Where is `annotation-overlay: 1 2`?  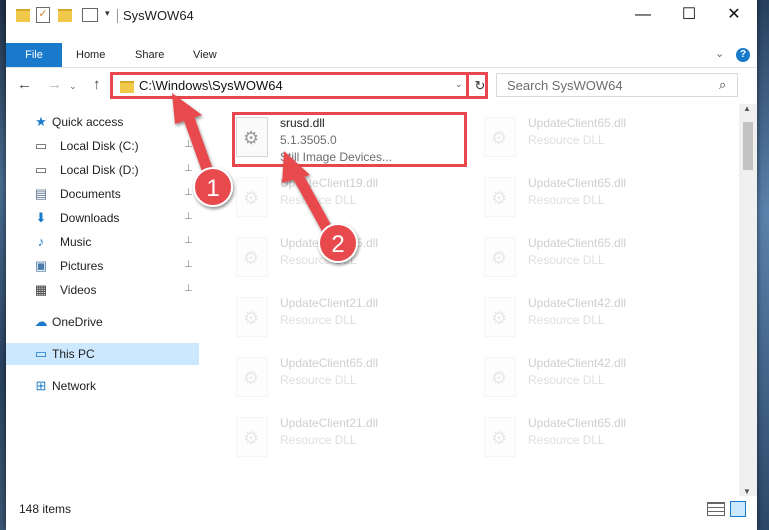
annotation-overlay: 1 2 is located at coordinates (265, 178).